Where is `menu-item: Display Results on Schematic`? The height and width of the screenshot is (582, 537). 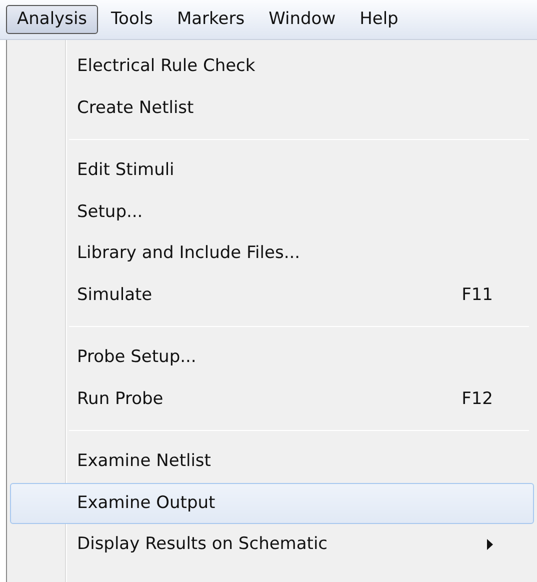 menu-item: Display Results on Schematic is located at coordinates (272, 545).